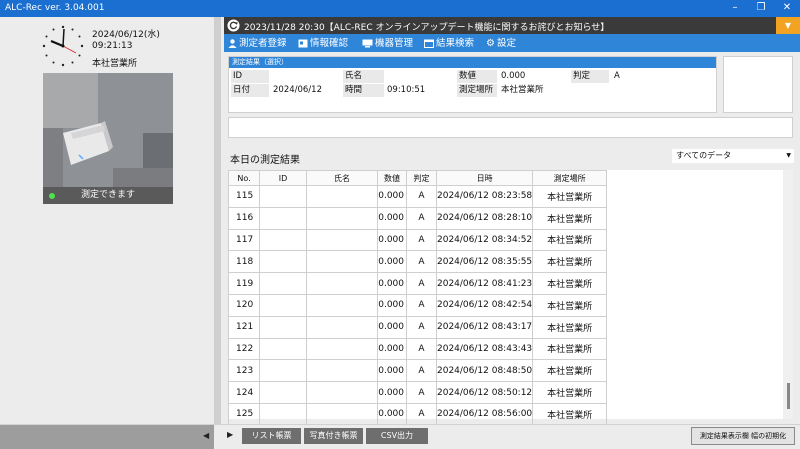  I want to click on table-row: 117 0.000 A 2024/06/12 08:34:52 本社営業所, so click(418, 240).